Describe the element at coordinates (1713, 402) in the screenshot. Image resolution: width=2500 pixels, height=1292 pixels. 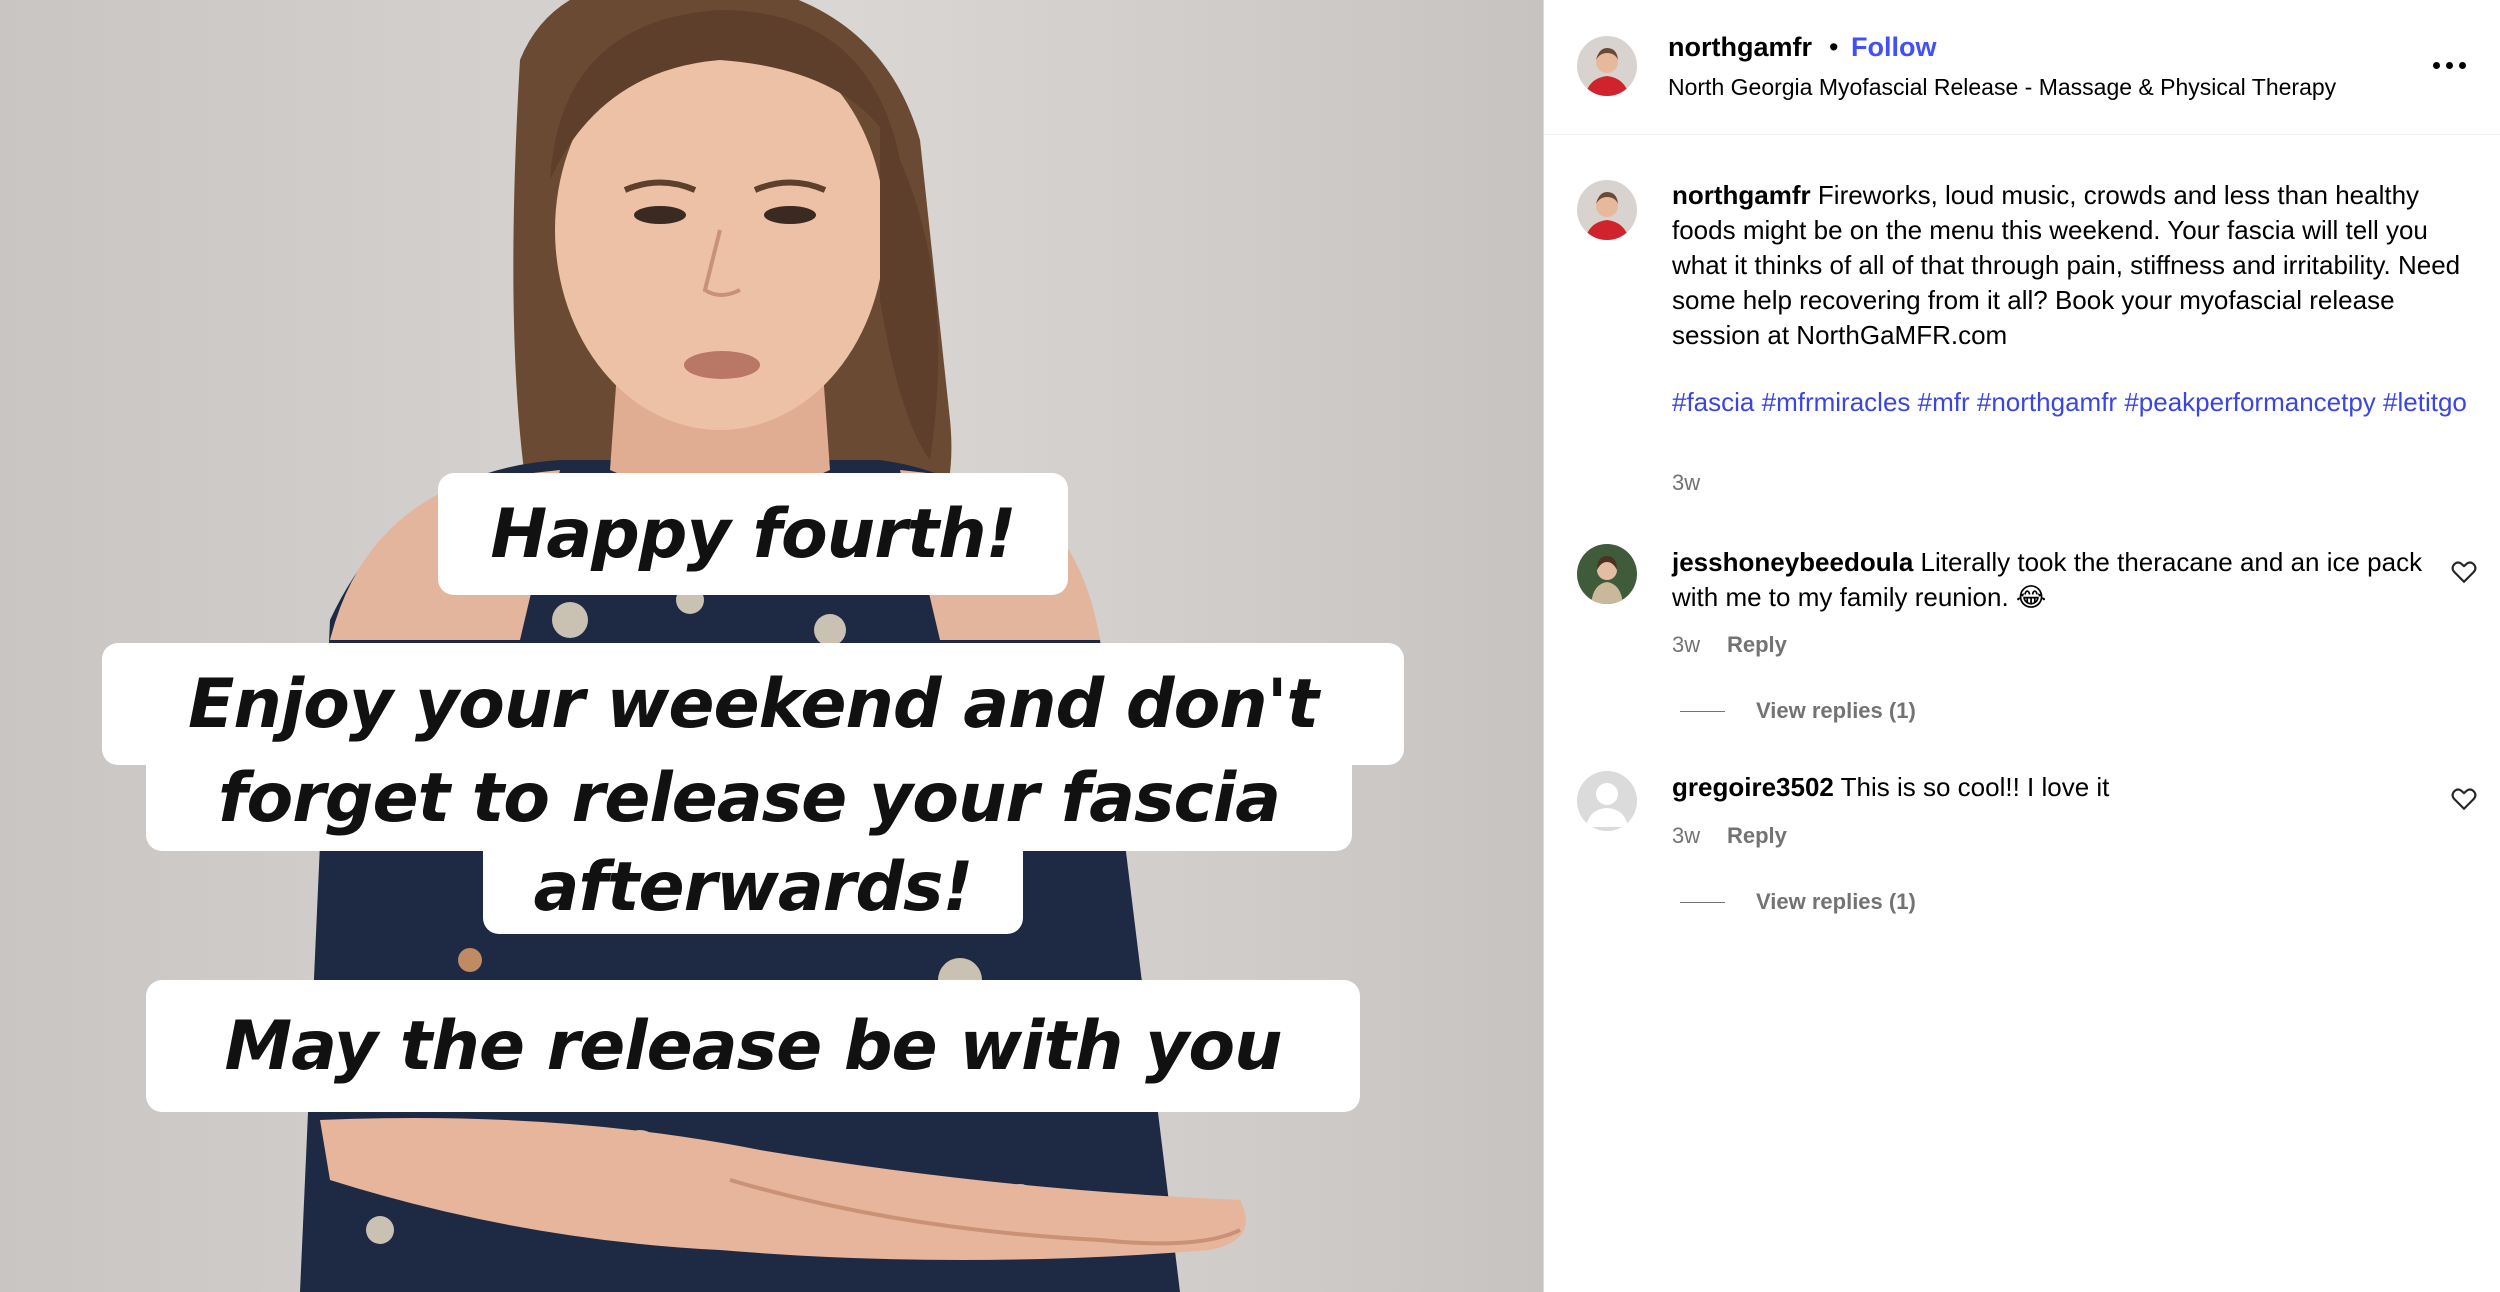
I see `hashtag-link: #fascia` at that location.